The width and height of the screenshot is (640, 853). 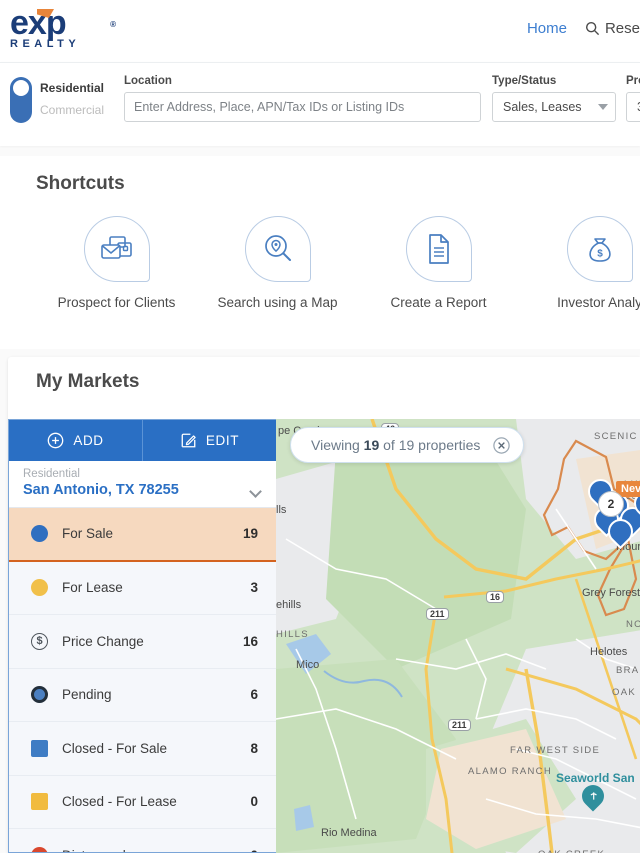 I want to click on typestatus-select: Sales, Leases, so click(x=554, y=107).